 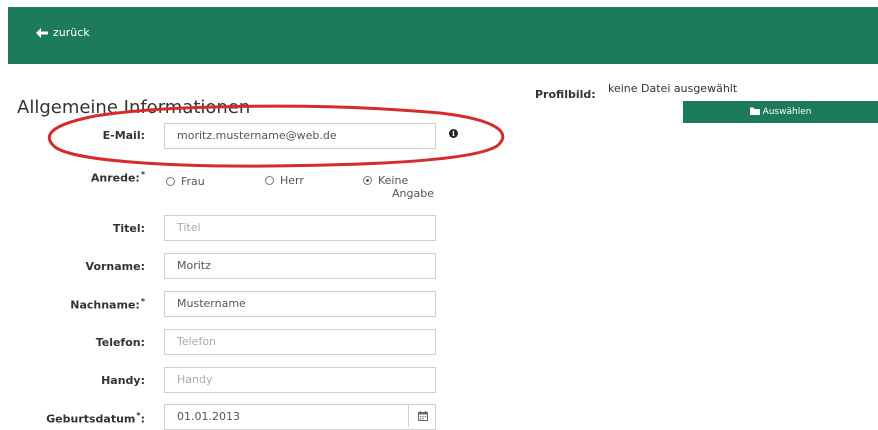 I want to click on handy-label: Handy:, so click(x=123, y=380).